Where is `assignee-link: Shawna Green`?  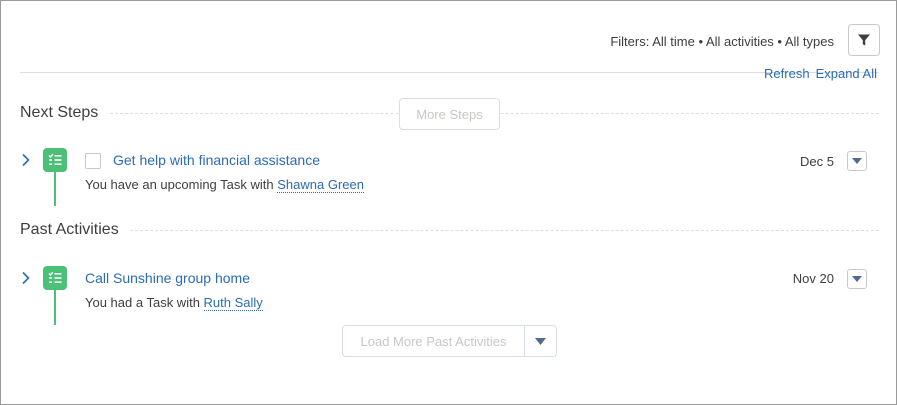 assignee-link: Shawna Green is located at coordinates (320, 185).